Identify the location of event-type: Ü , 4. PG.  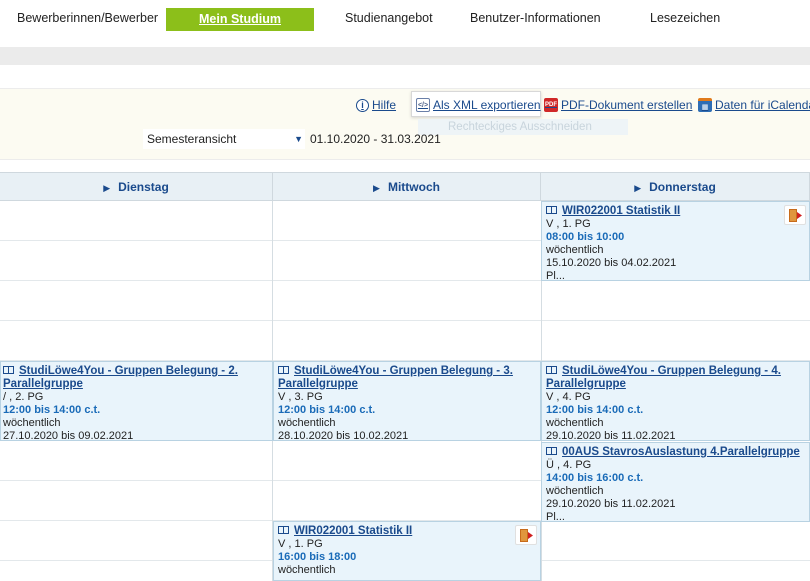
(569, 465).